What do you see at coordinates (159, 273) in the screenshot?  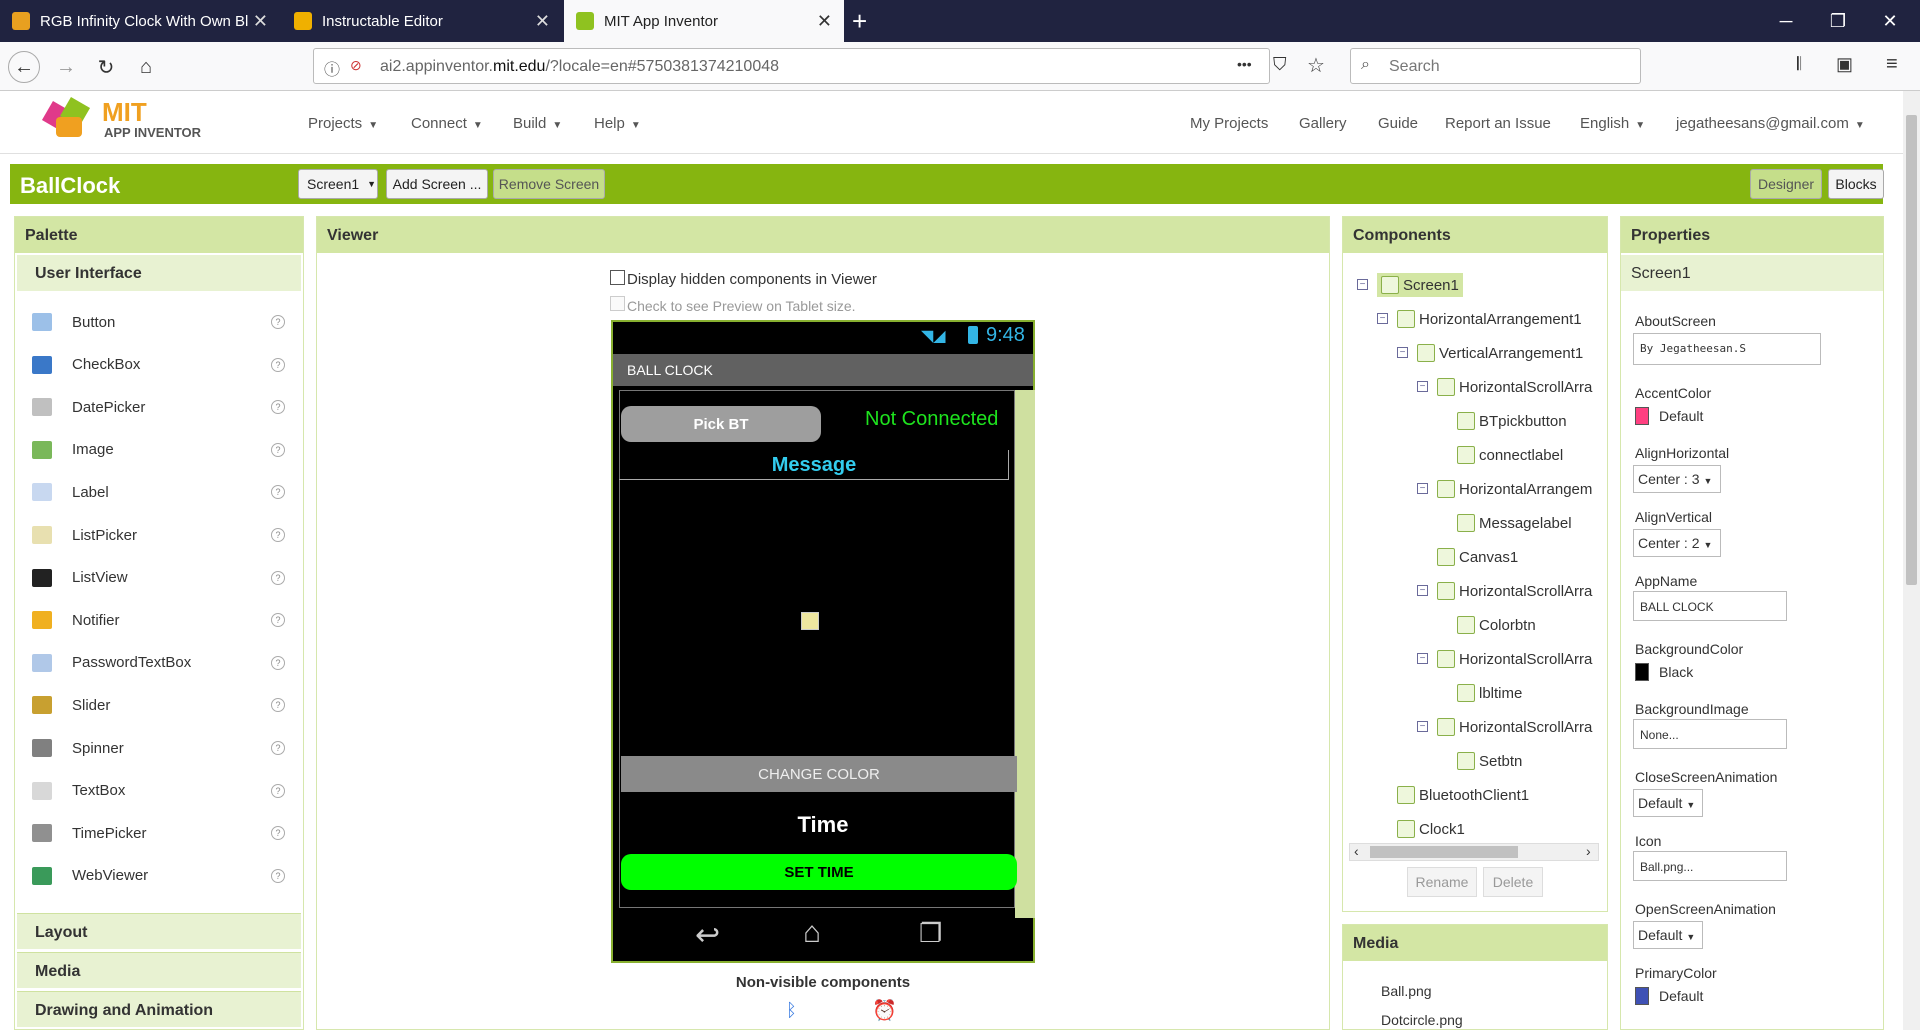 I see `palette-section-user-interface: User Interface` at bounding box center [159, 273].